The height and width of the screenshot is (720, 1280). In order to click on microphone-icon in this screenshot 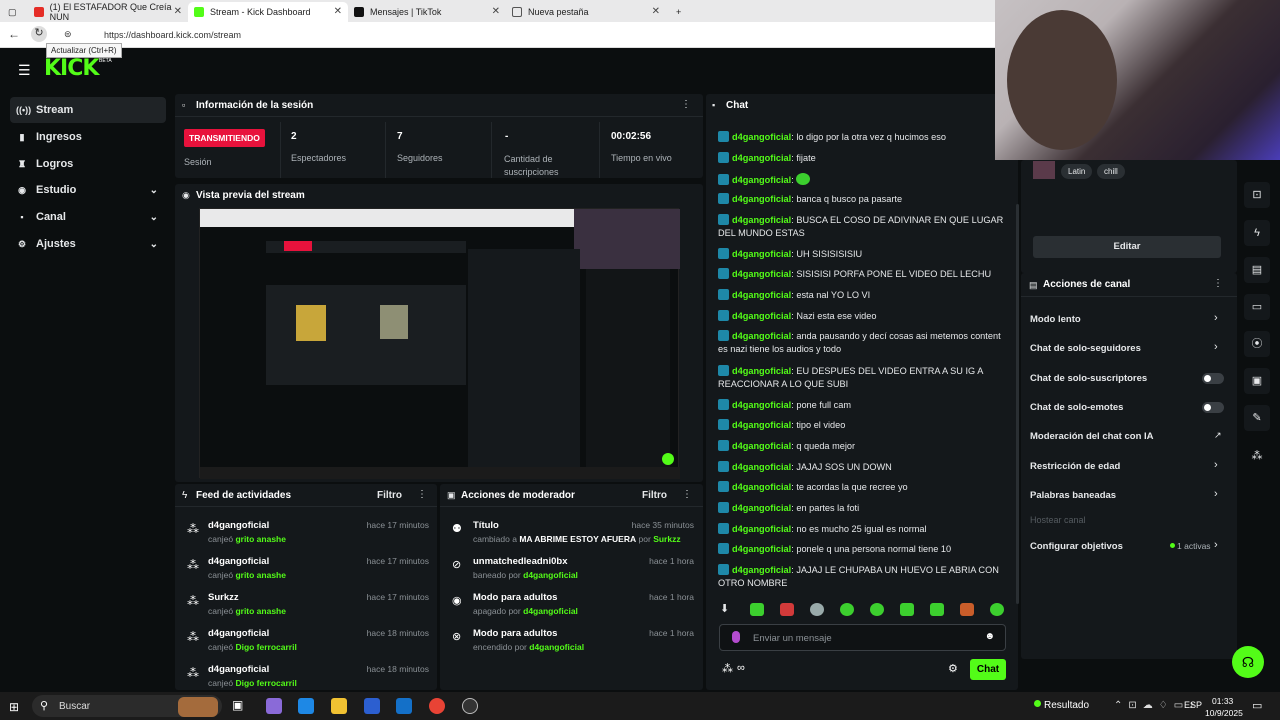, I will do `click(736, 637)`.